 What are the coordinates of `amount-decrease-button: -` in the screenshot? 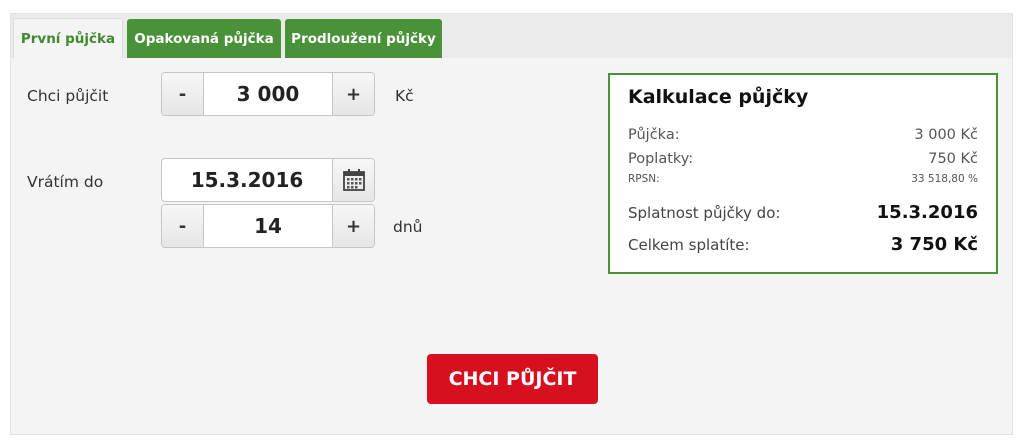 It's located at (183, 94).